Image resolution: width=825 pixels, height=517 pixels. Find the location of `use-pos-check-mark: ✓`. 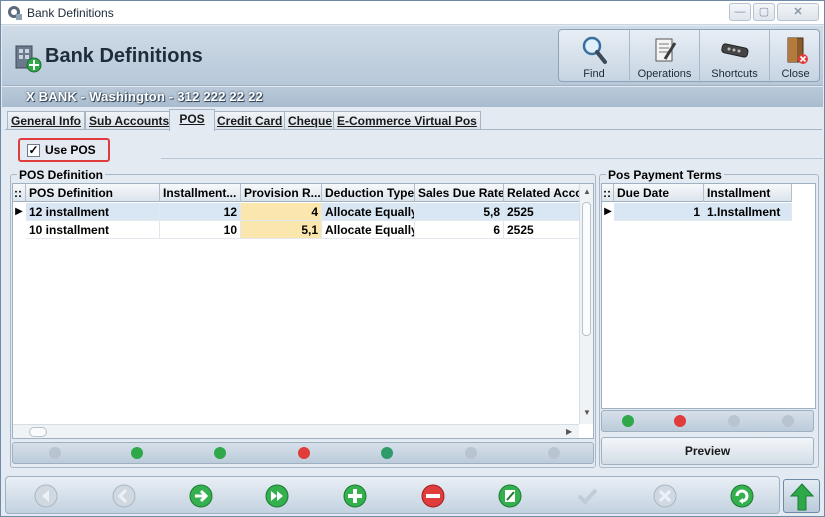

use-pos-check-mark: ✓ is located at coordinates (33, 150).